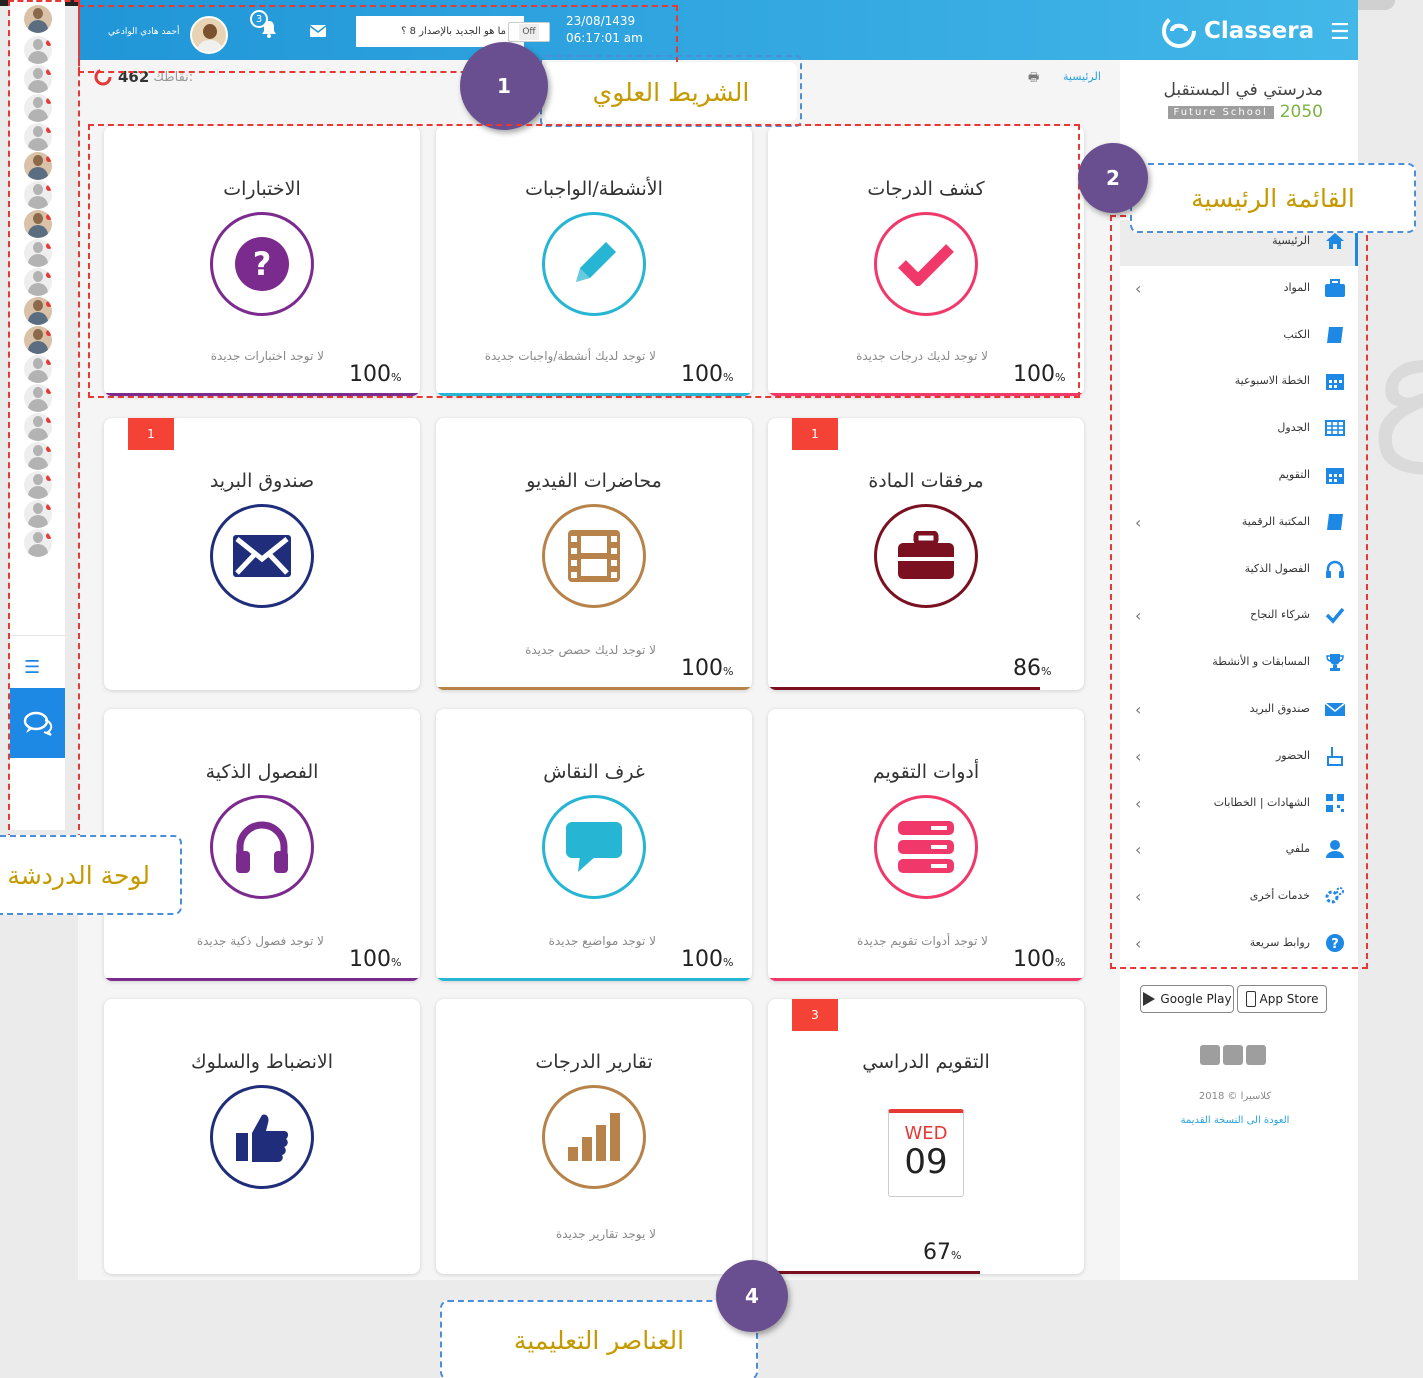 The height and width of the screenshot is (1378, 1423). What do you see at coordinates (926, 1062) in the screenshot?
I see `card-title: التقويم الدراسي` at bounding box center [926, 1062].